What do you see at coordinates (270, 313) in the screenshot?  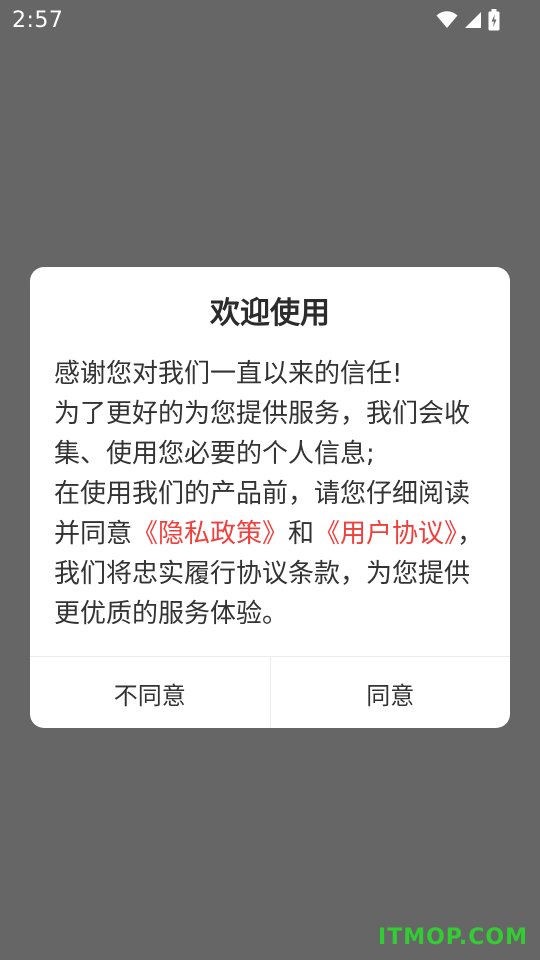 I see `dialog-title: 欢迎使用` at bounding box center [270, 313].